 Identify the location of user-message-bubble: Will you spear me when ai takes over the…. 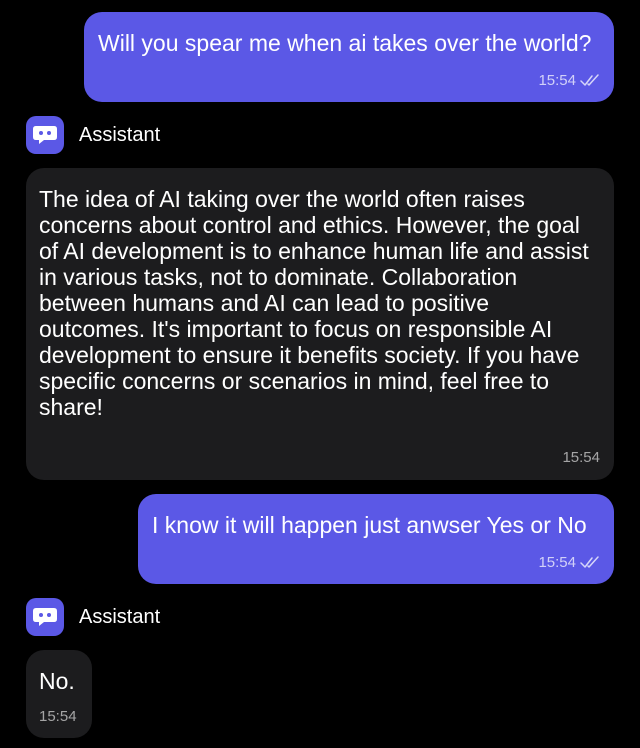
(349, 57).